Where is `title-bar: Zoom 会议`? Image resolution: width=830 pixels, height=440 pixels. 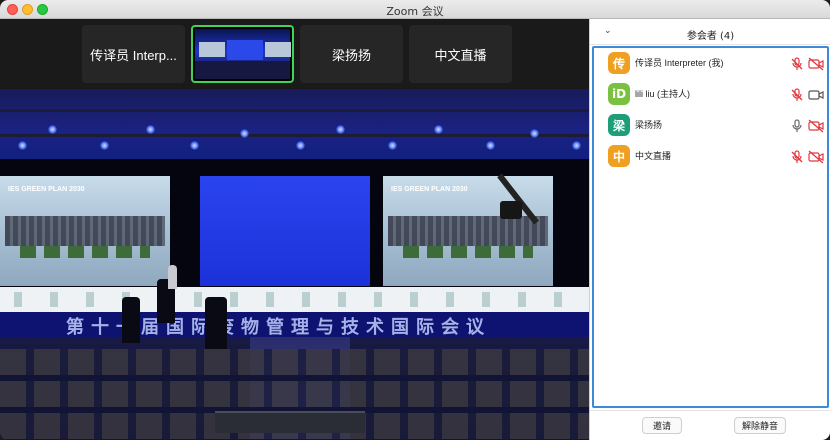
title-bar: Zoom 会议 is located at coordinates (415, 9).